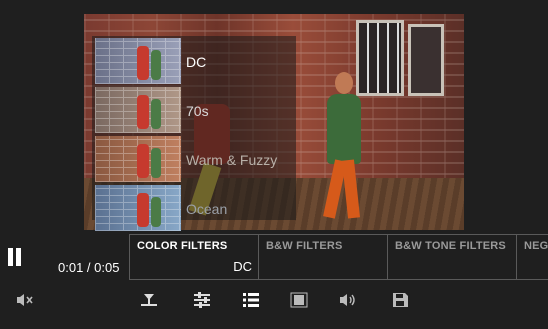  What do you see at coordinates (450, 246) in the screenshot?
I see `tab-label: B&W TONE FILTERS` at bounding box center [450, 246].